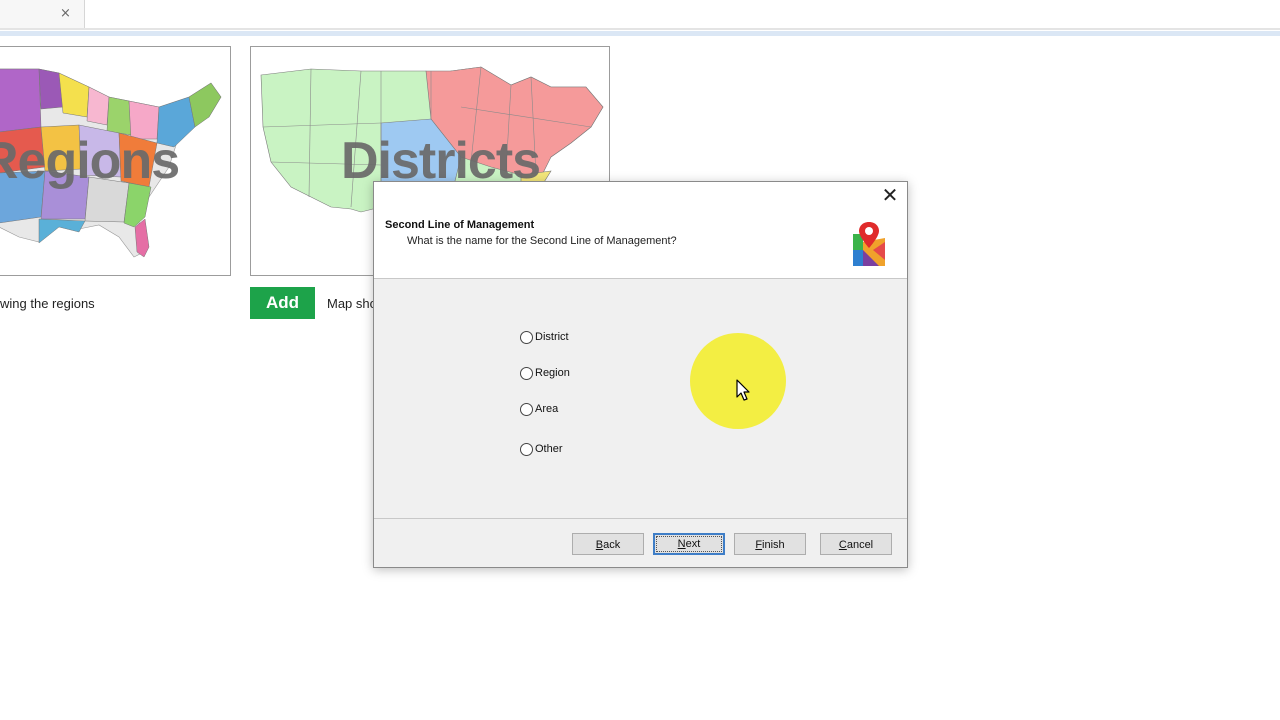 Image resolution: width=1280 pixels, height=720 pixels. What do you see at coordinates (743, 390) in the screenshot?
I see `mouse-pointer-icon` at bounding box center [743, 390].